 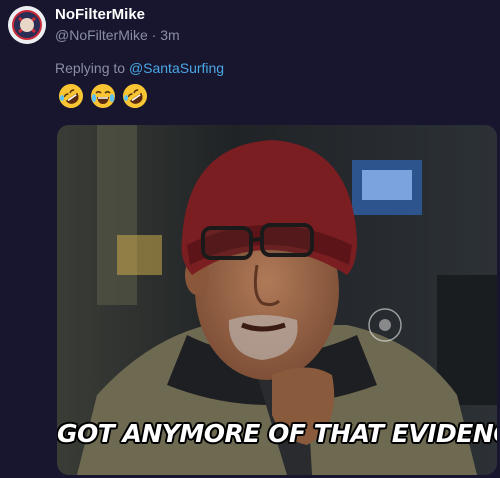 What do you see at coordinates (176, 68) in the screenshot?
I see `reply-mention-link: @SantaSurfing` at bounding box center [176, 68].